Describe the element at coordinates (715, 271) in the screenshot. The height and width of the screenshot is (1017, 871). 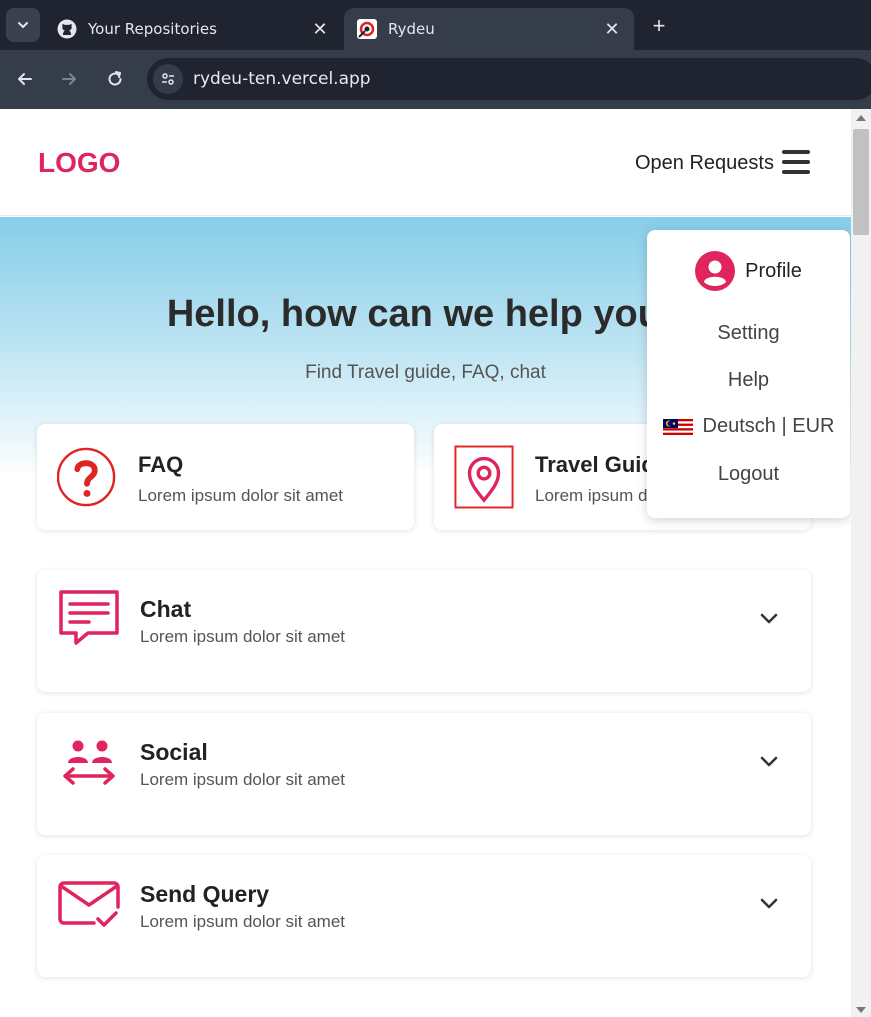
I see `avatar-icon` at that location.